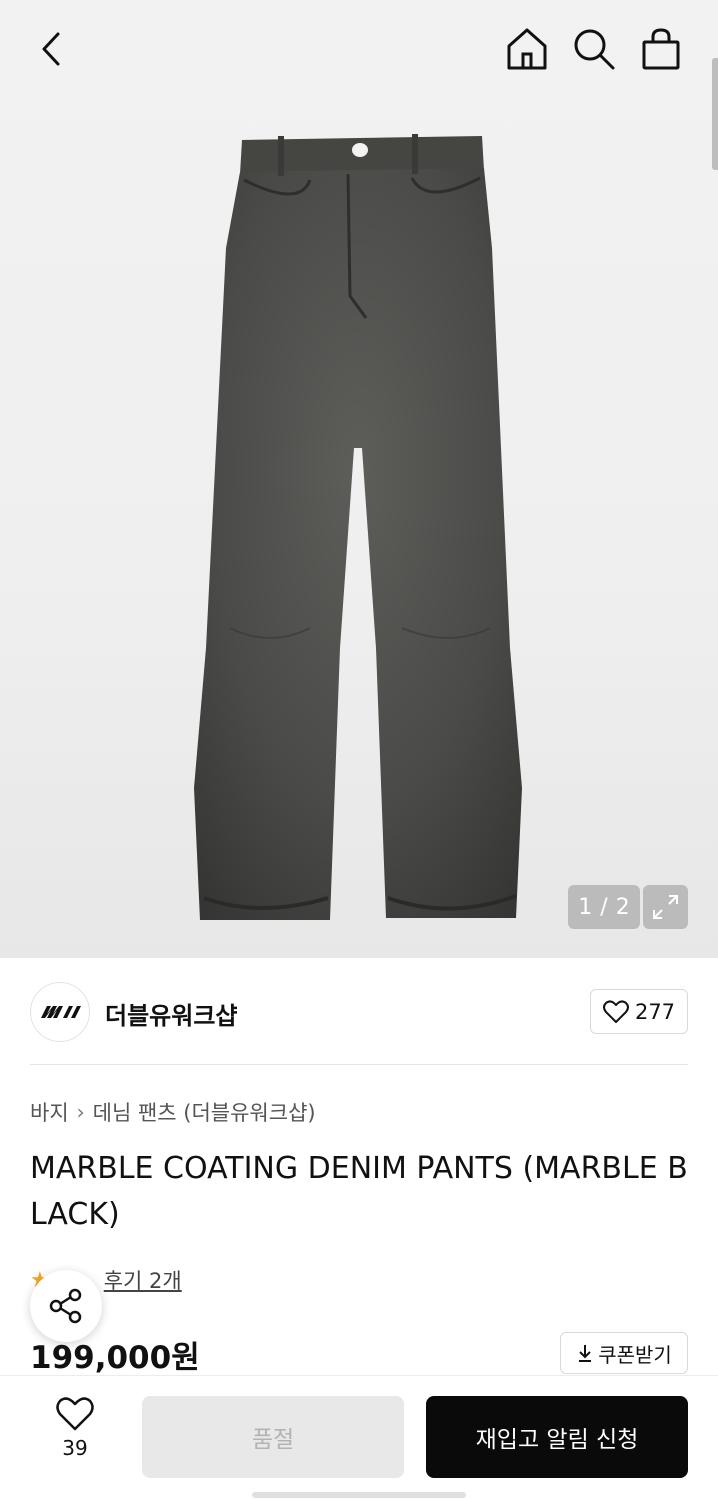 Image resolution: width=718 pixels, height=1500 pixels. What do you see at coordinates (359, 50) in the screenshot?
I see `top-navigation-bar` at bounding box center [359, 50].